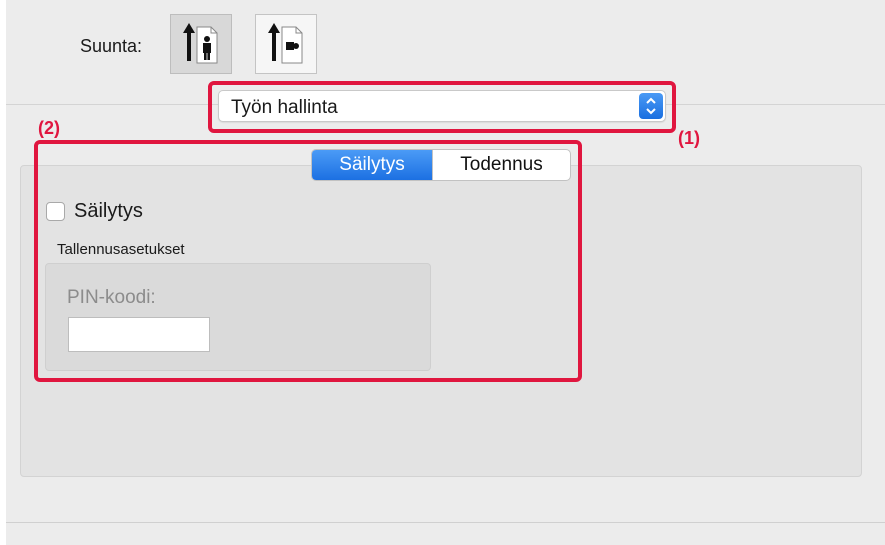 The height and width of the screenshot is (545, 885). Describe the element at coordinates (121, 249) in the screenshot. I see `storage-settings-title: Tallennusasetukset` at that location.